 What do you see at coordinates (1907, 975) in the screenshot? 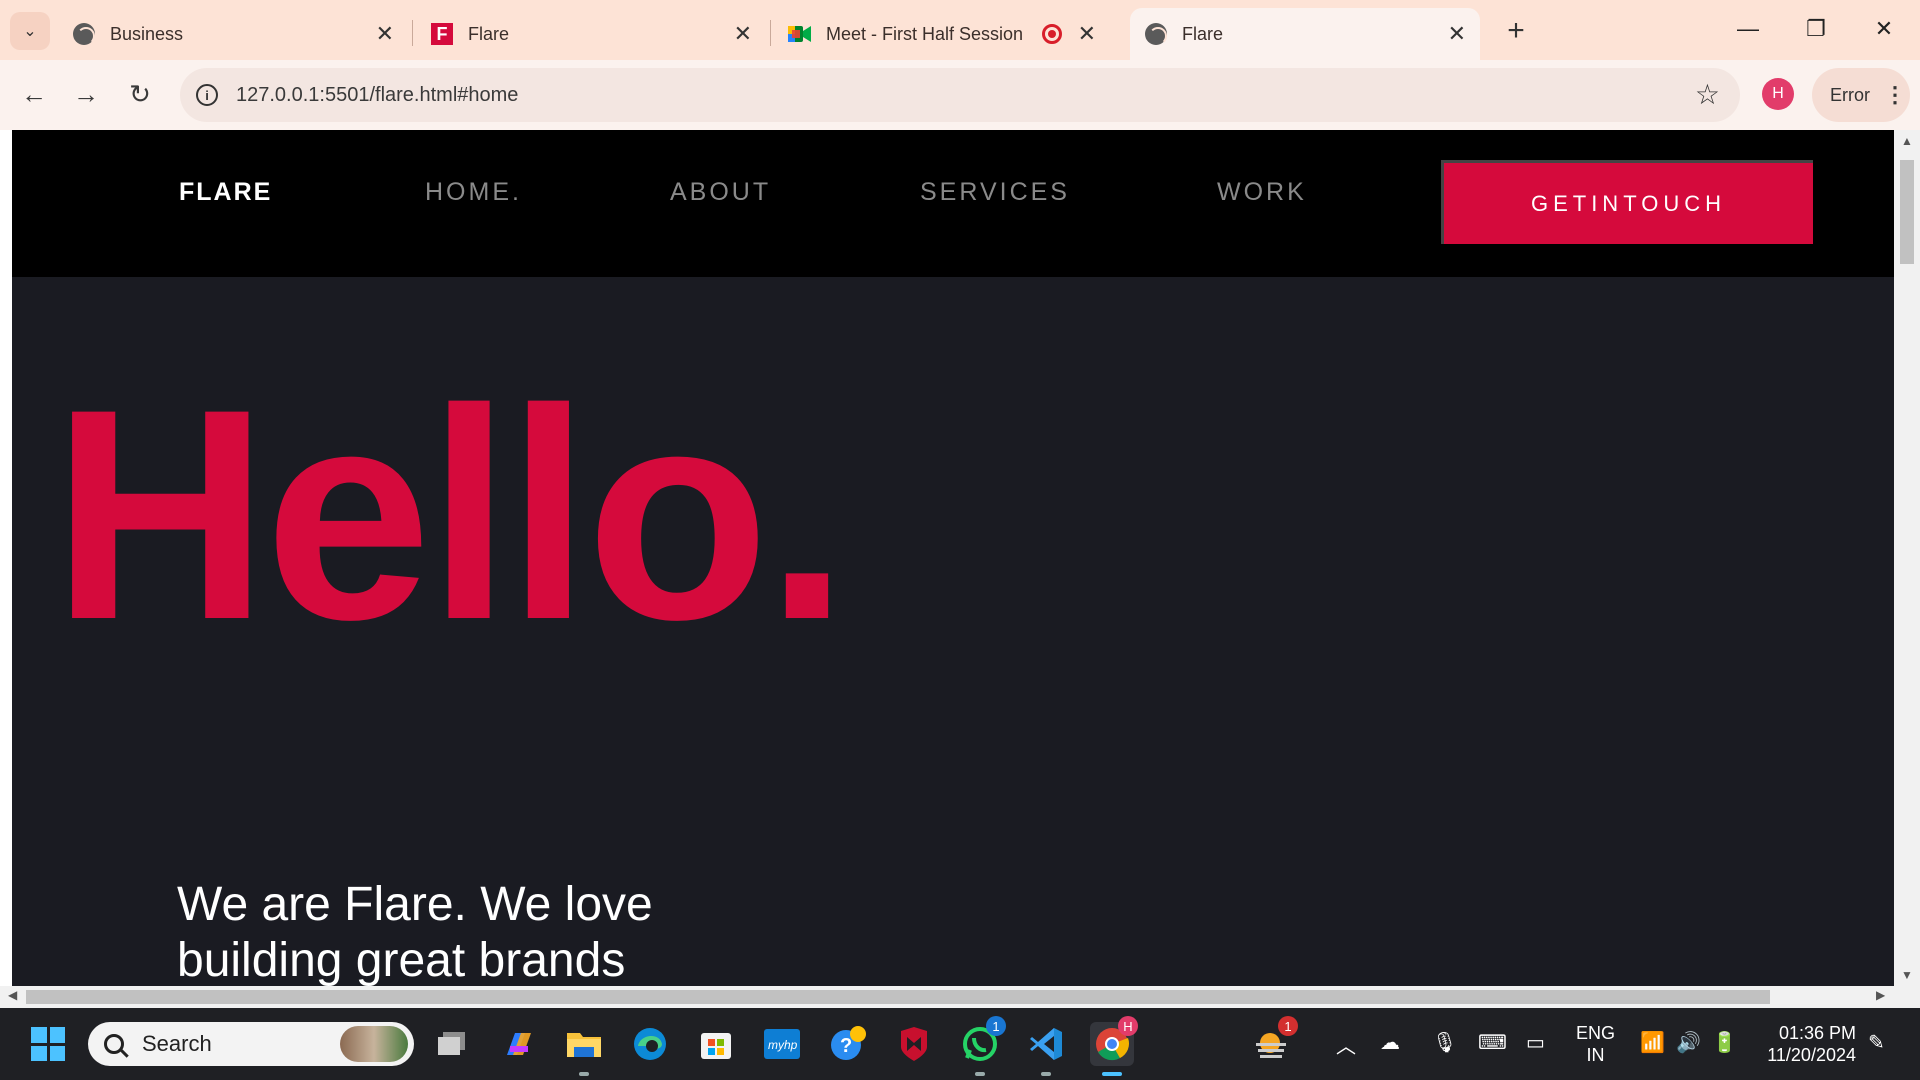
I see `scroll-down-icon: ▼` at bounding box center [1907, 975].